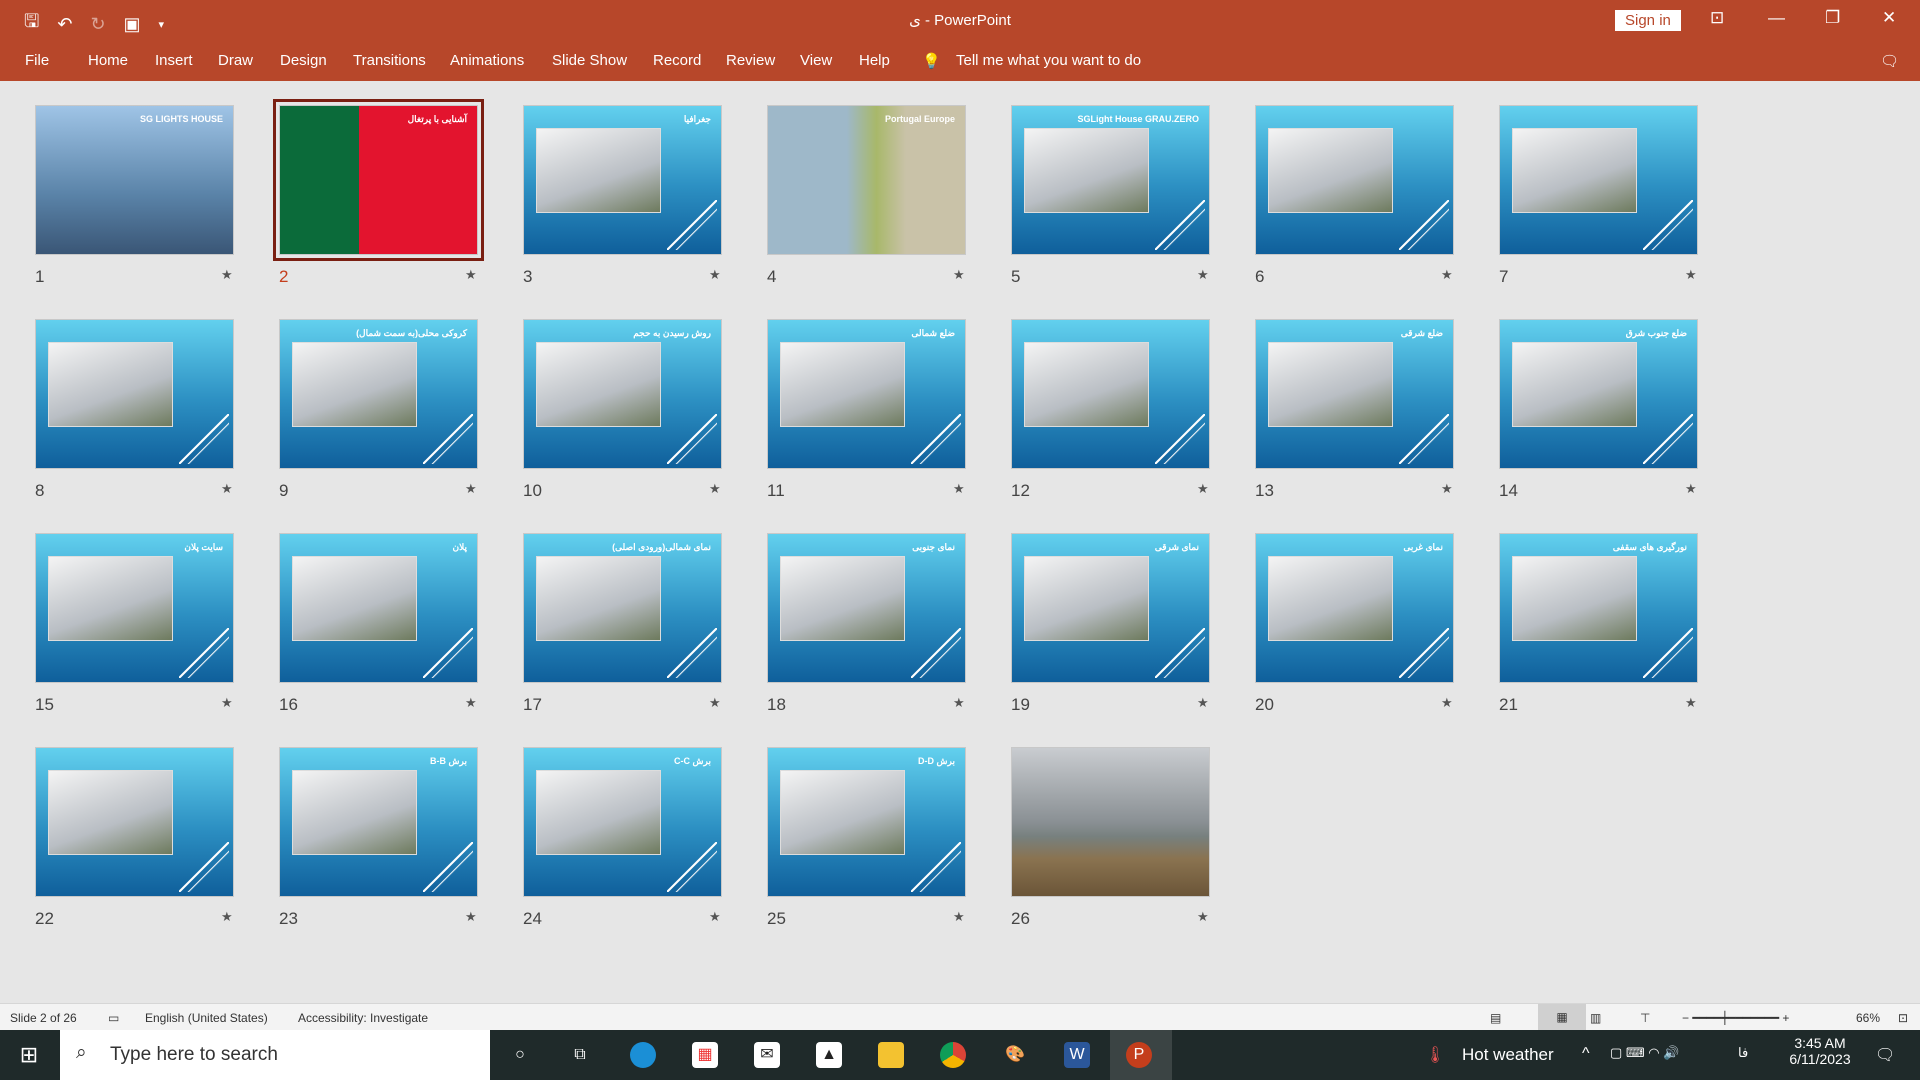  What do you see at coordinates (622, 822) in the screenshot?
I see `thumbnail-canvas: برش C-C` at bounding box center [622, 822].